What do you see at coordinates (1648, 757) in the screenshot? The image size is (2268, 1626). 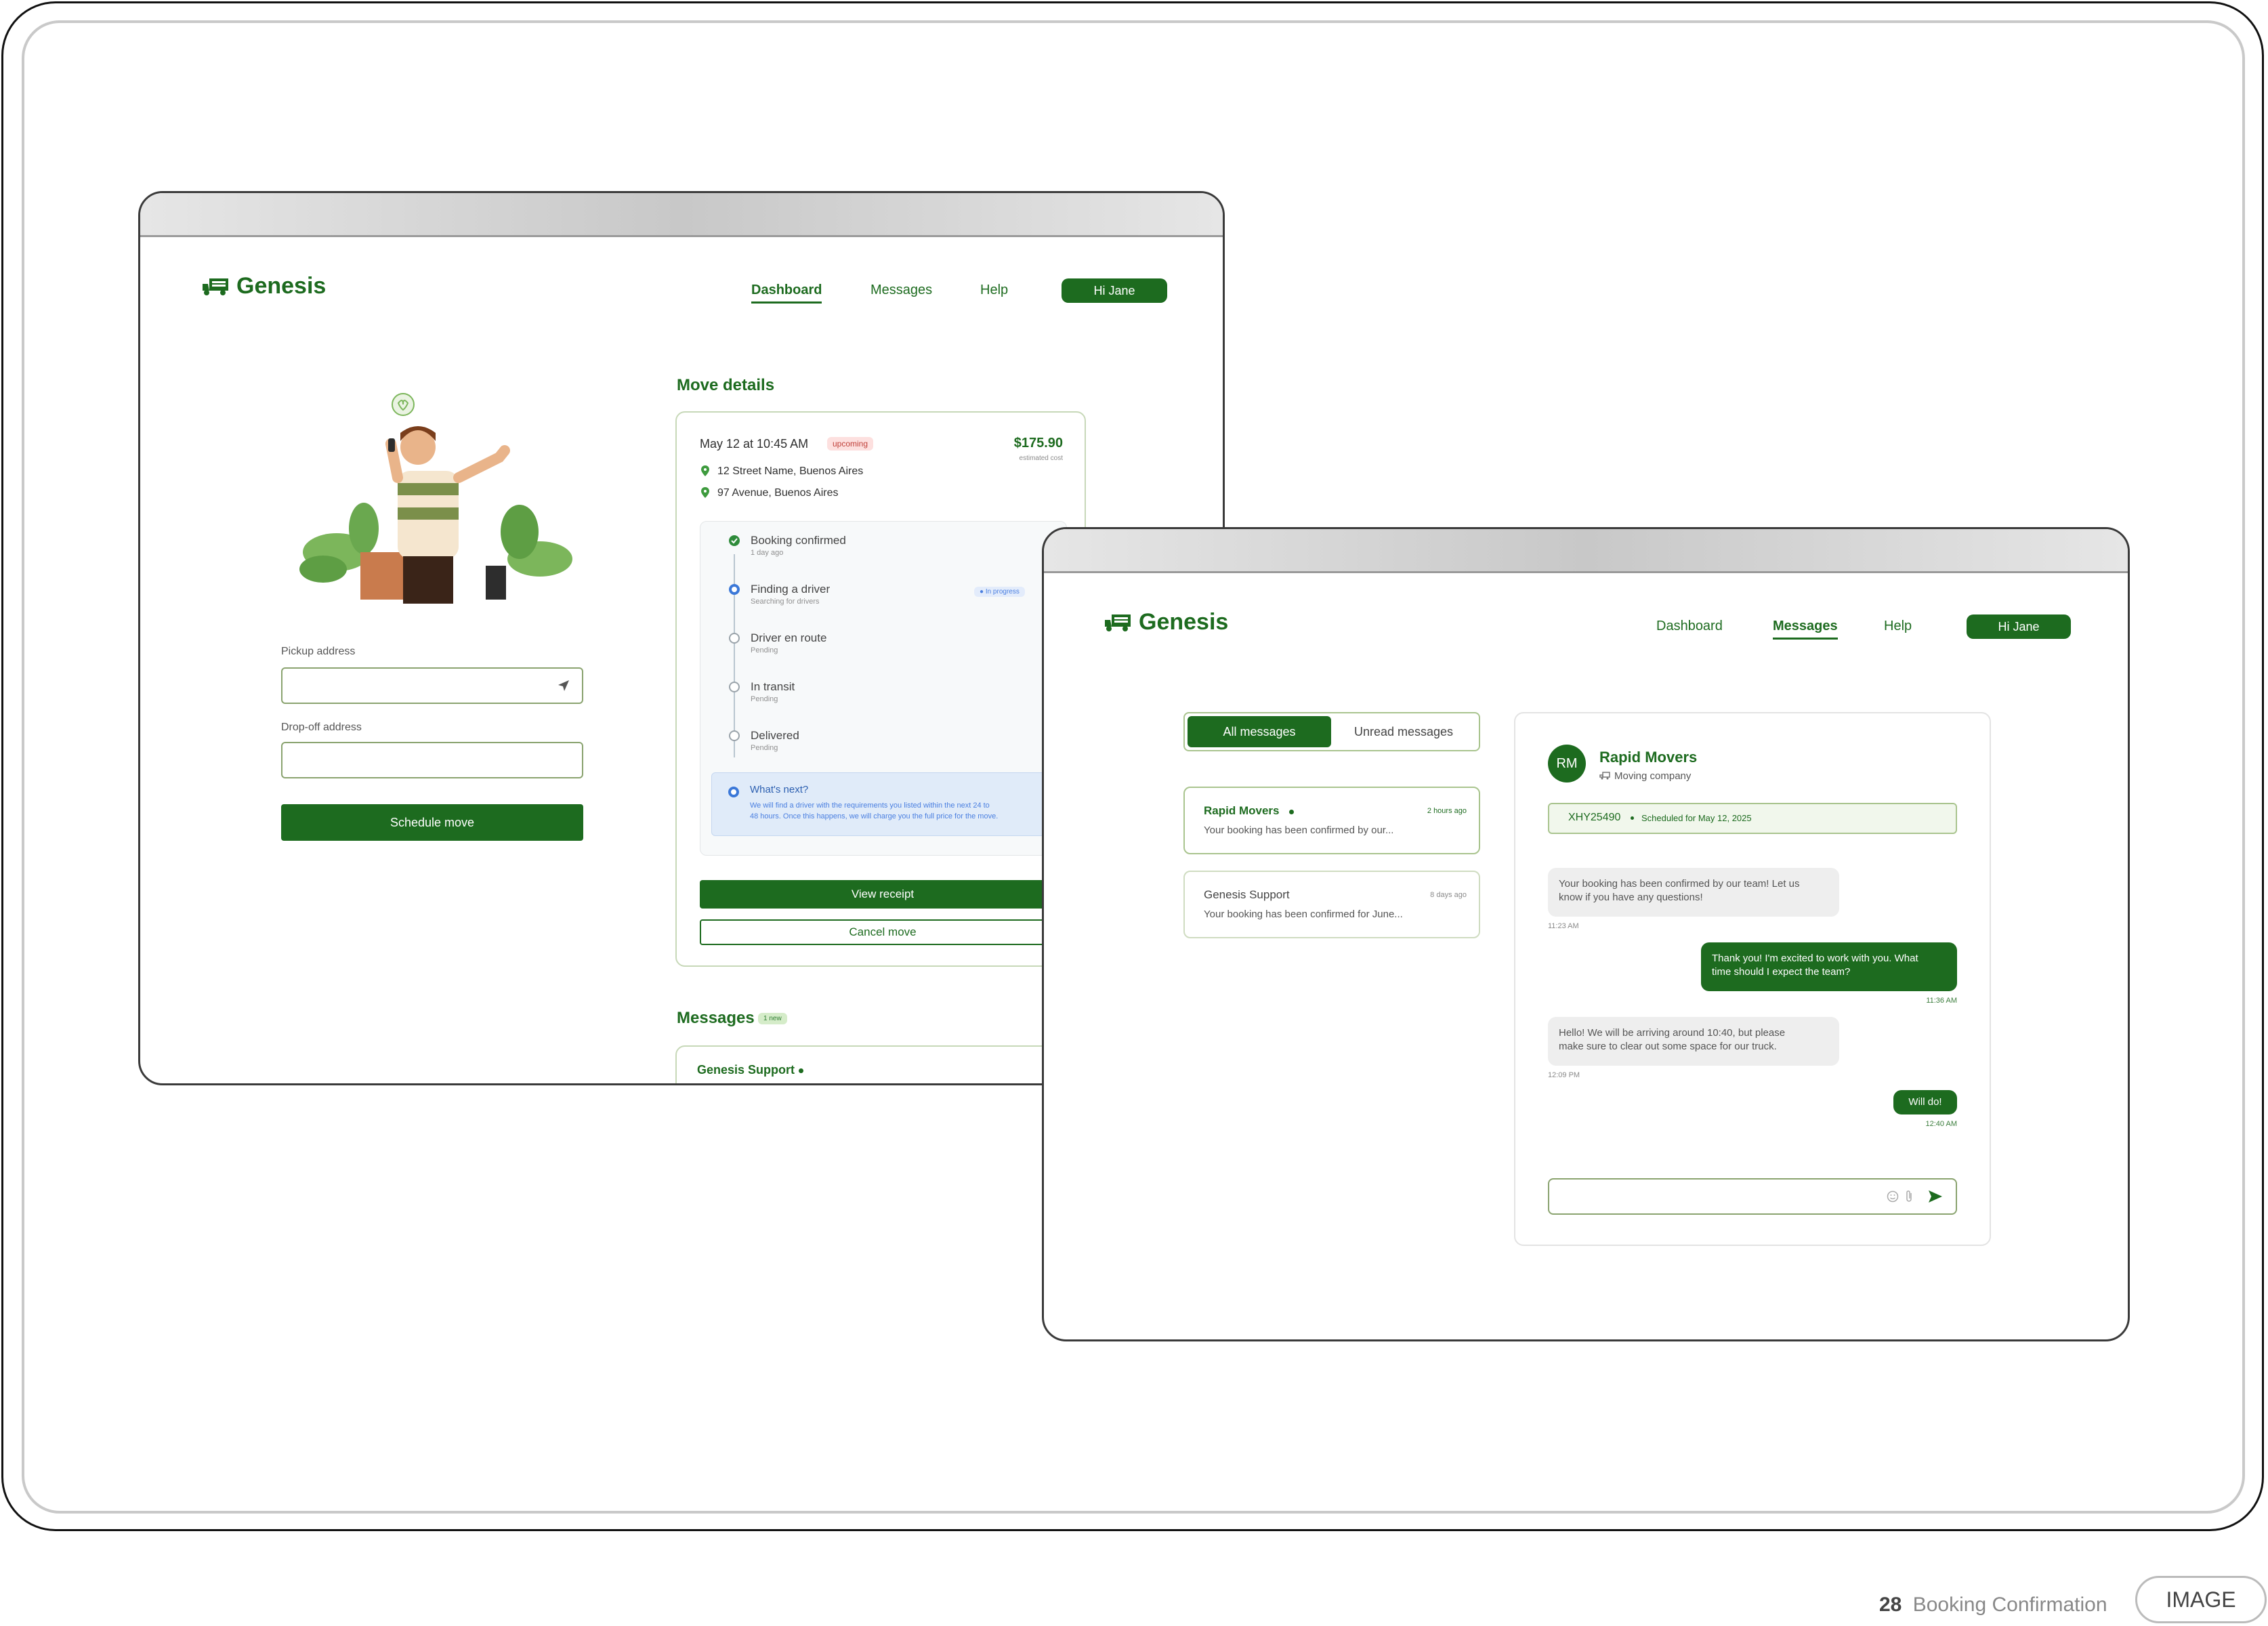 I see `conversation-name: Rapid Movers` at bounding box center [1648, 757].